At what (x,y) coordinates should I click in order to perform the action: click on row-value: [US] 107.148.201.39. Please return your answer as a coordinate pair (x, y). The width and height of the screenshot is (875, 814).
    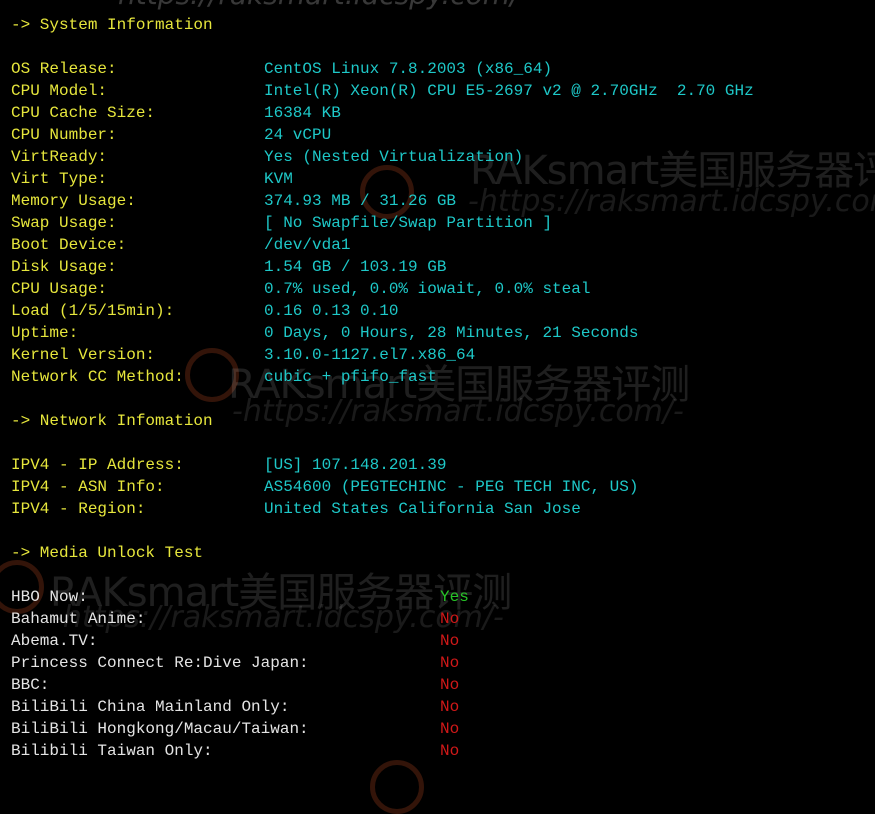
    Looking at the image, I should click on (355, 465).